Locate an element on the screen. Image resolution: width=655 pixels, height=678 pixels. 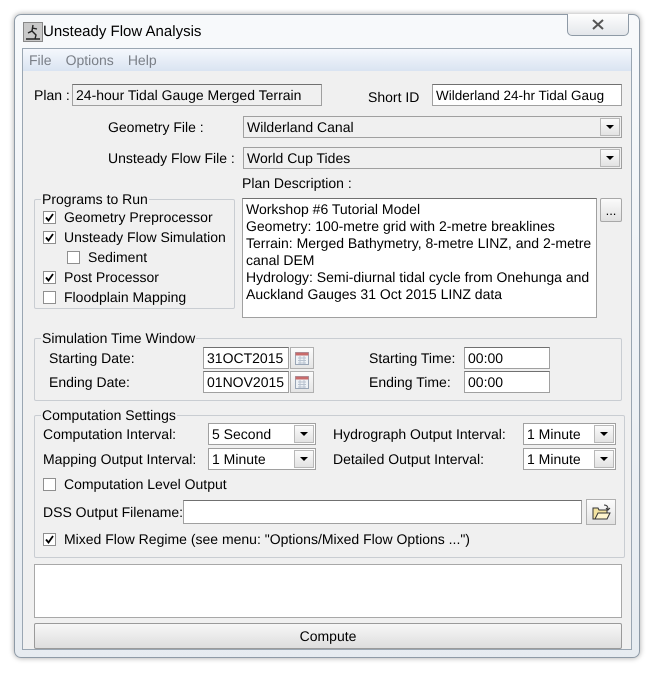
close-button is located at coordinates (598, 25).